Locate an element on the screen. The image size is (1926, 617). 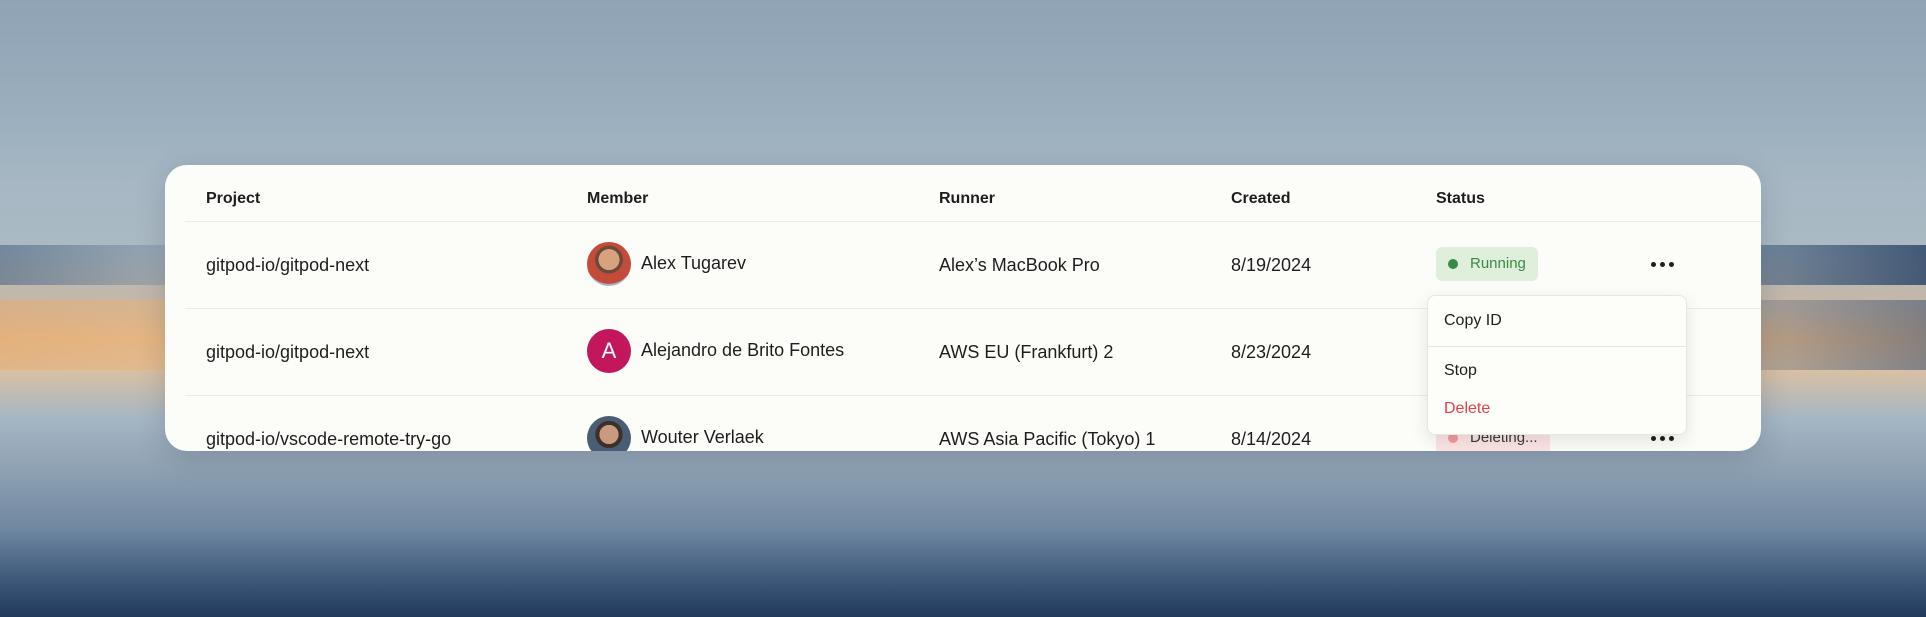
status-dot-icon is located at coordinates (1453, 264).